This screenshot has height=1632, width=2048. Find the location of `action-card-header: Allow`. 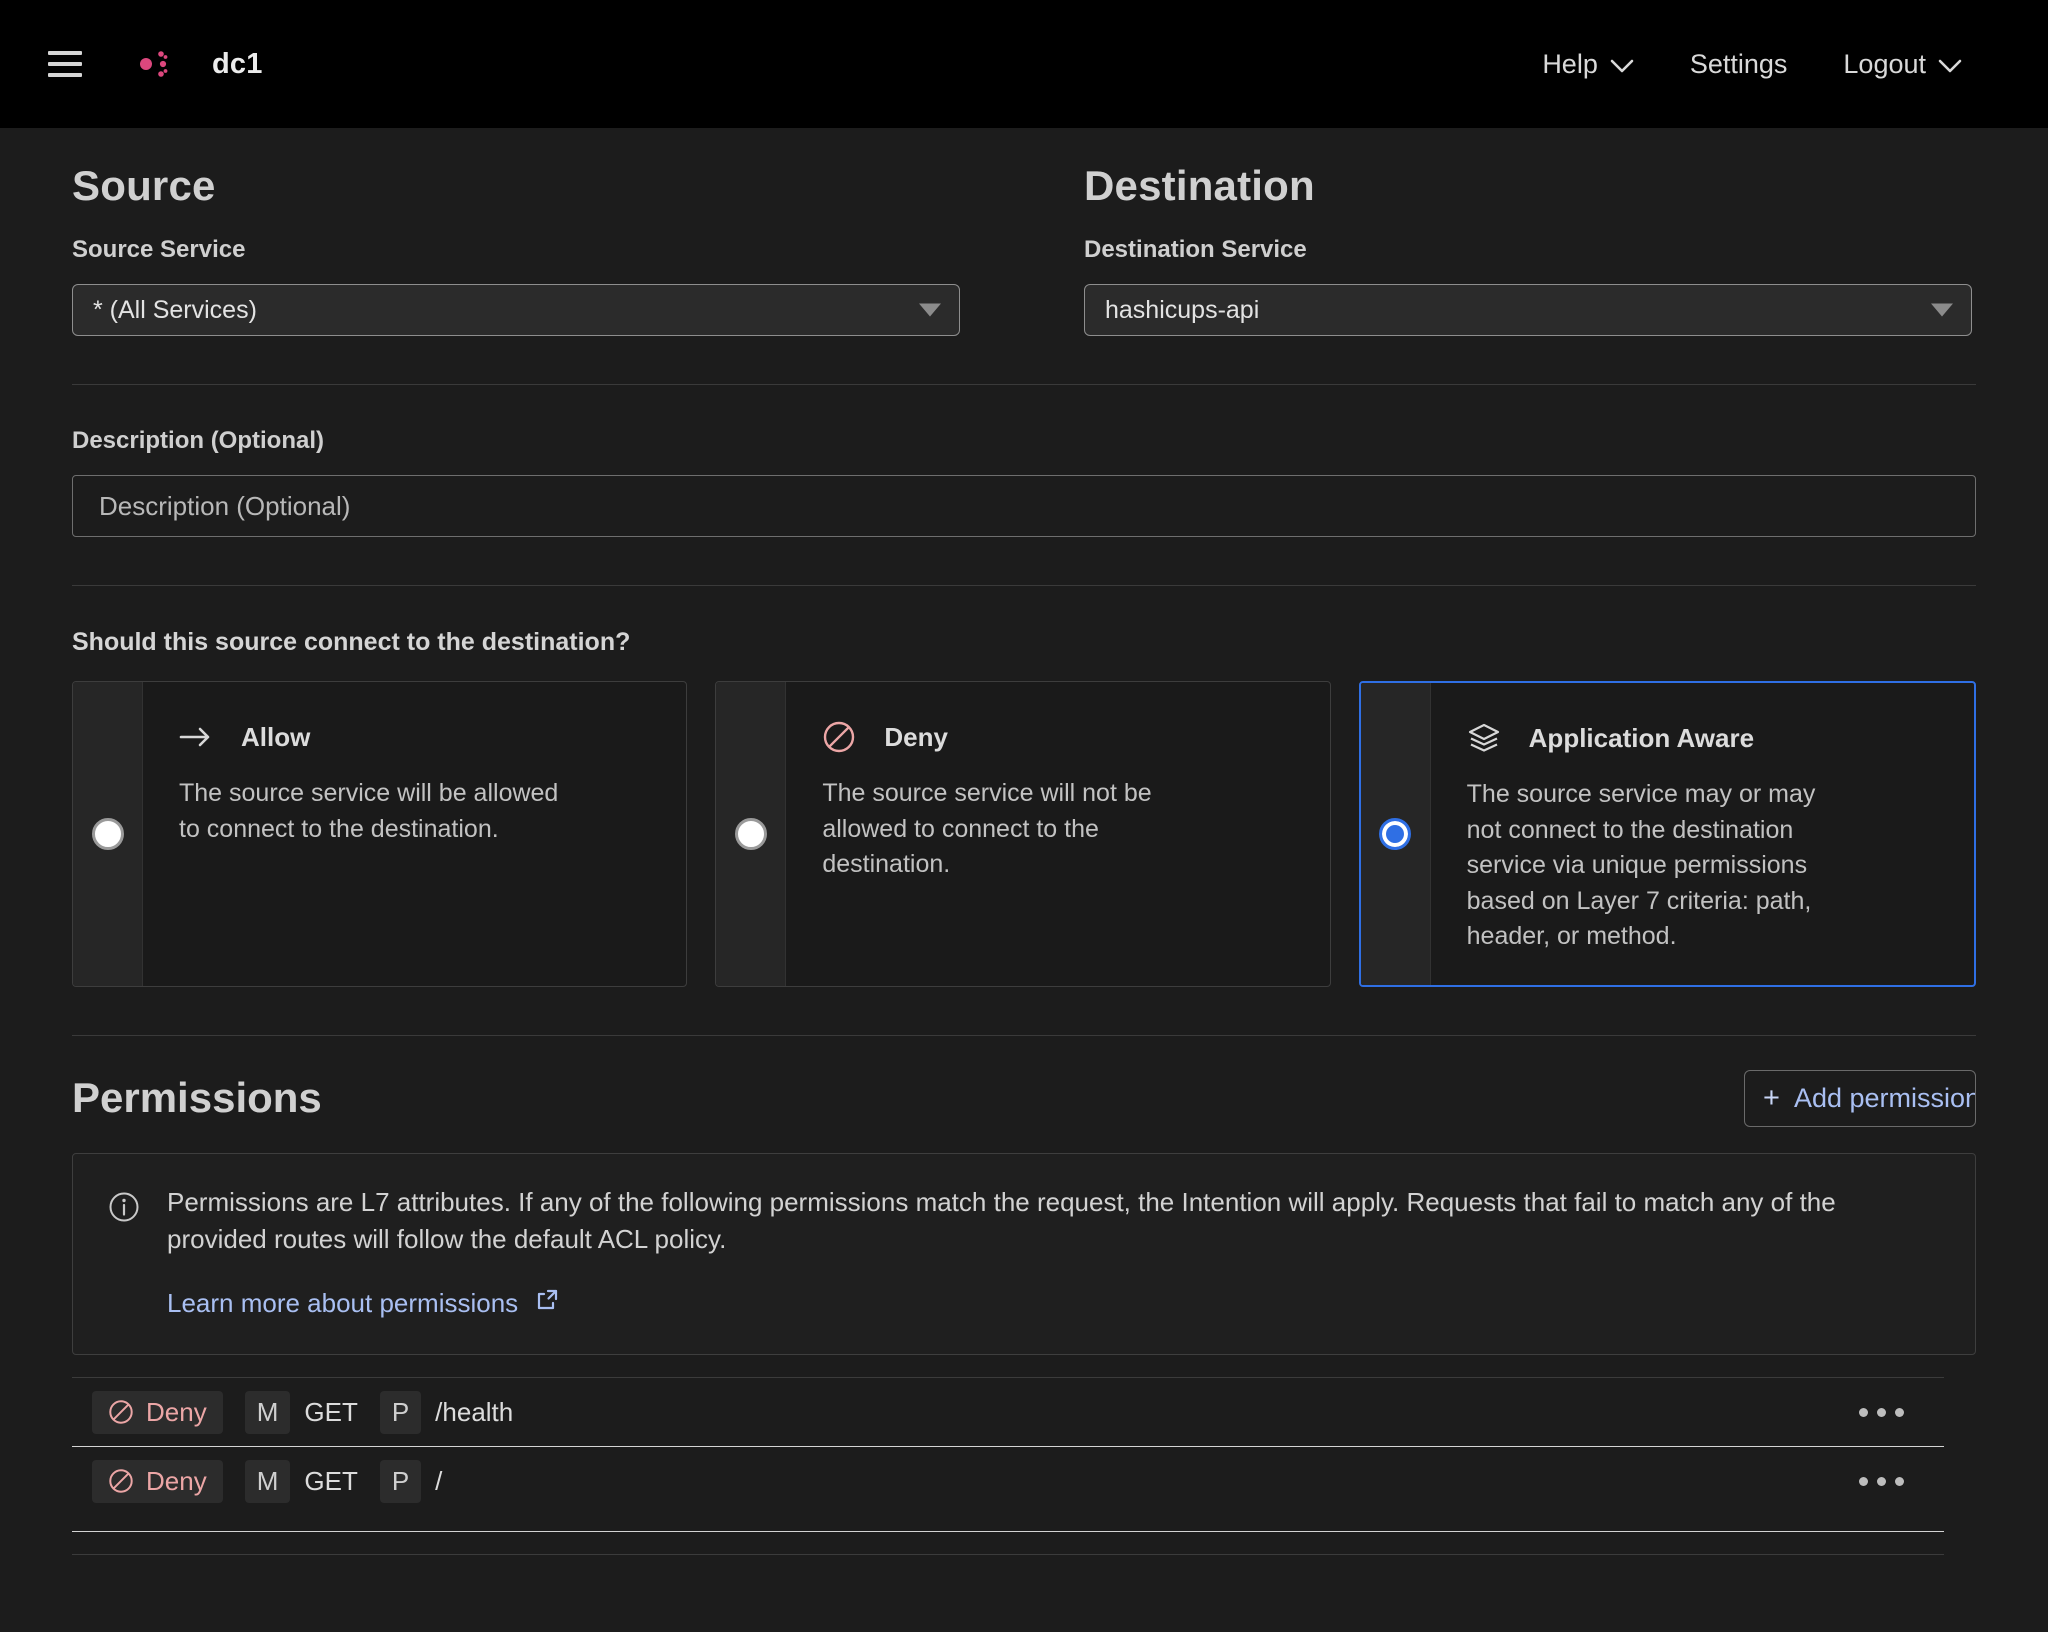

action-card-header: Allow is located at coordinates (369, 737).